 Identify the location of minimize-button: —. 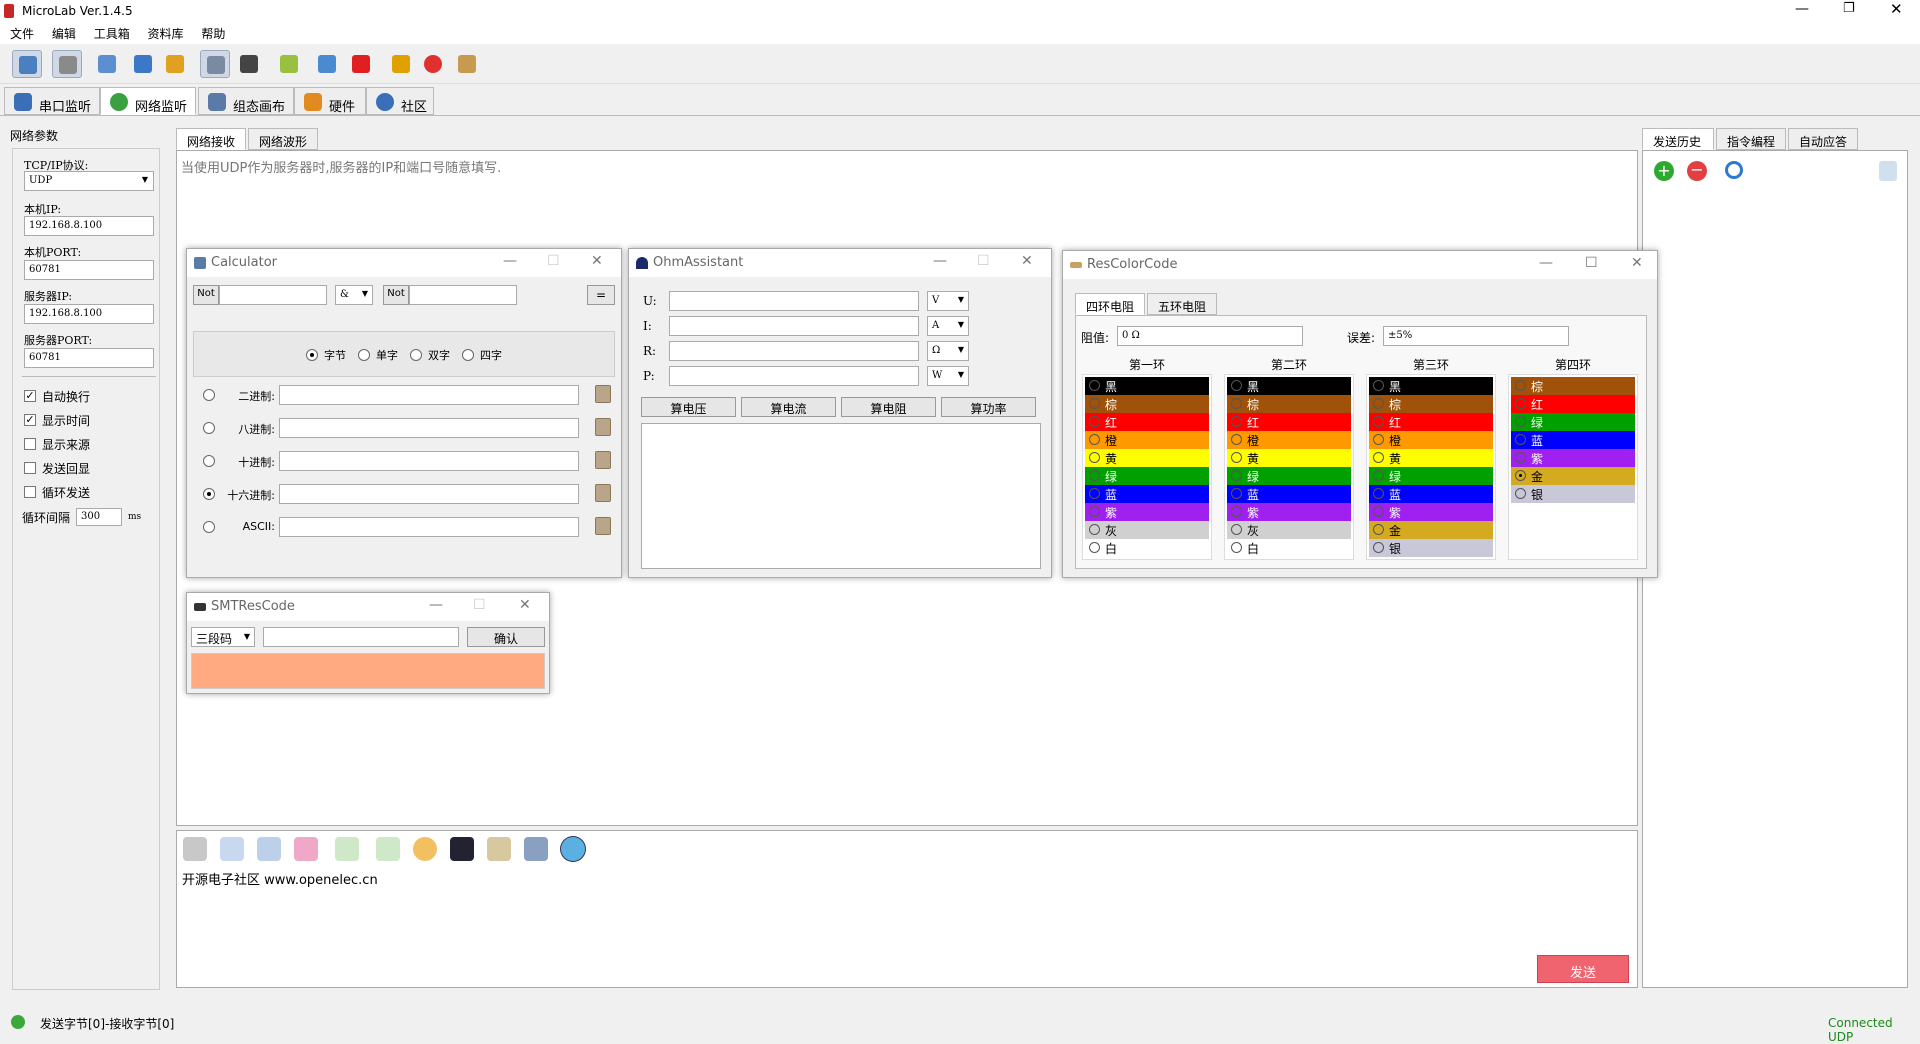
(1802, 9).